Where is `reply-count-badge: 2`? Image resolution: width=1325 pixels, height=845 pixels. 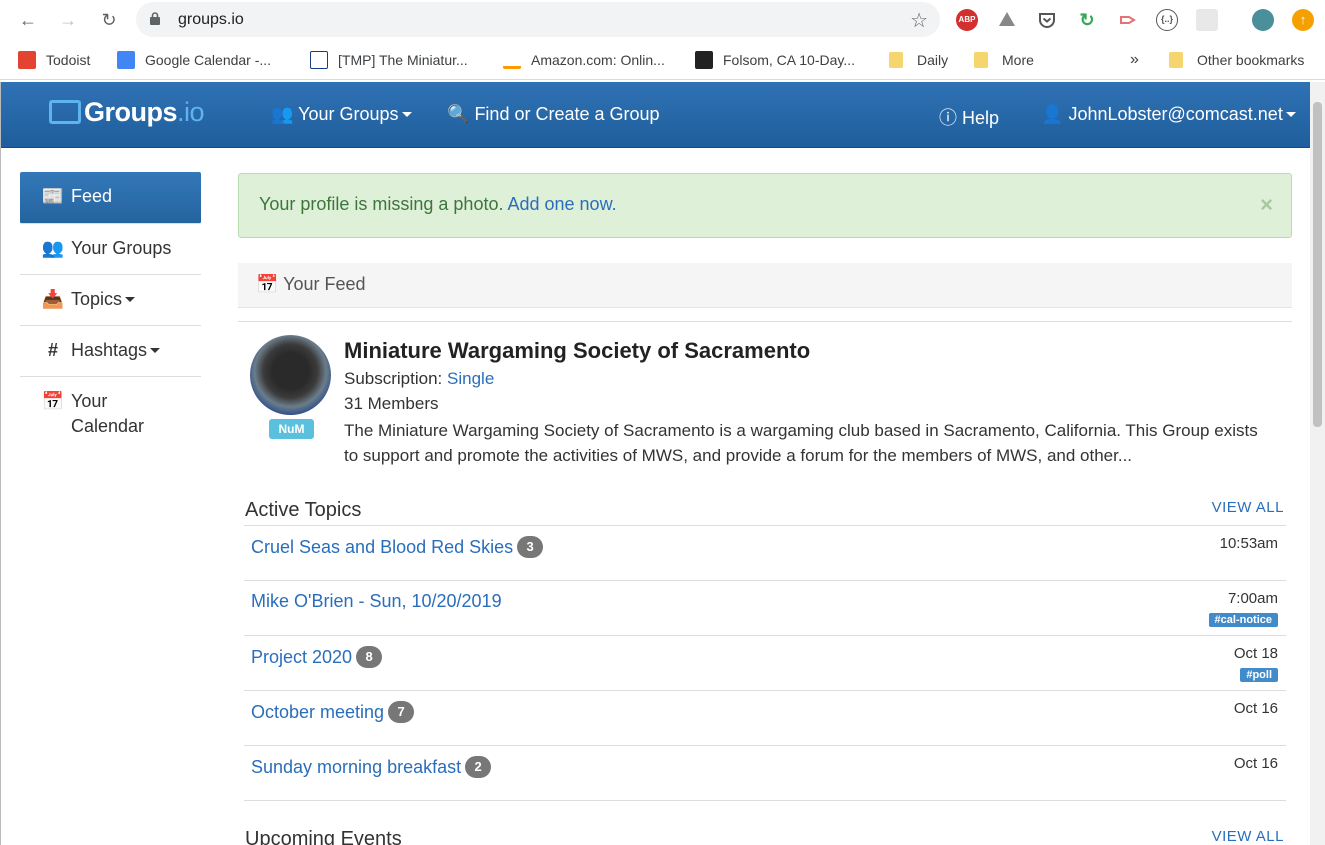 reply-count-badge: 2 is located at coordinates (478, 767).